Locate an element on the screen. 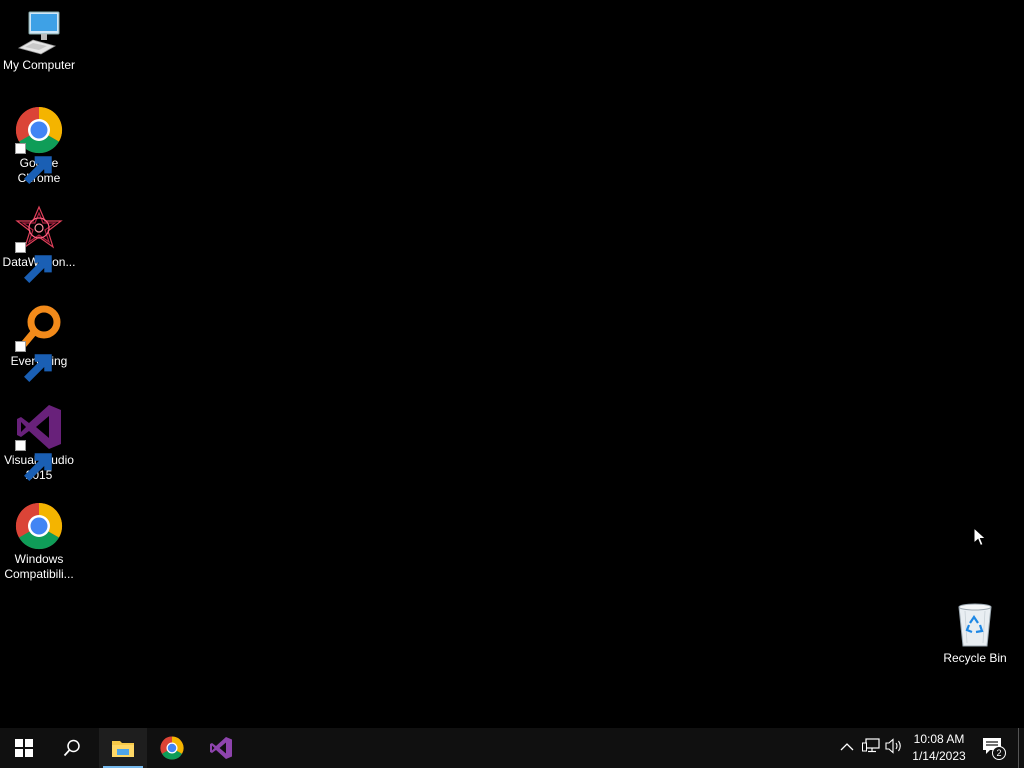 The width and height of the screenshot is (1024, 768). taskbar-file-explorer-button is located at coordinates (123, 748).